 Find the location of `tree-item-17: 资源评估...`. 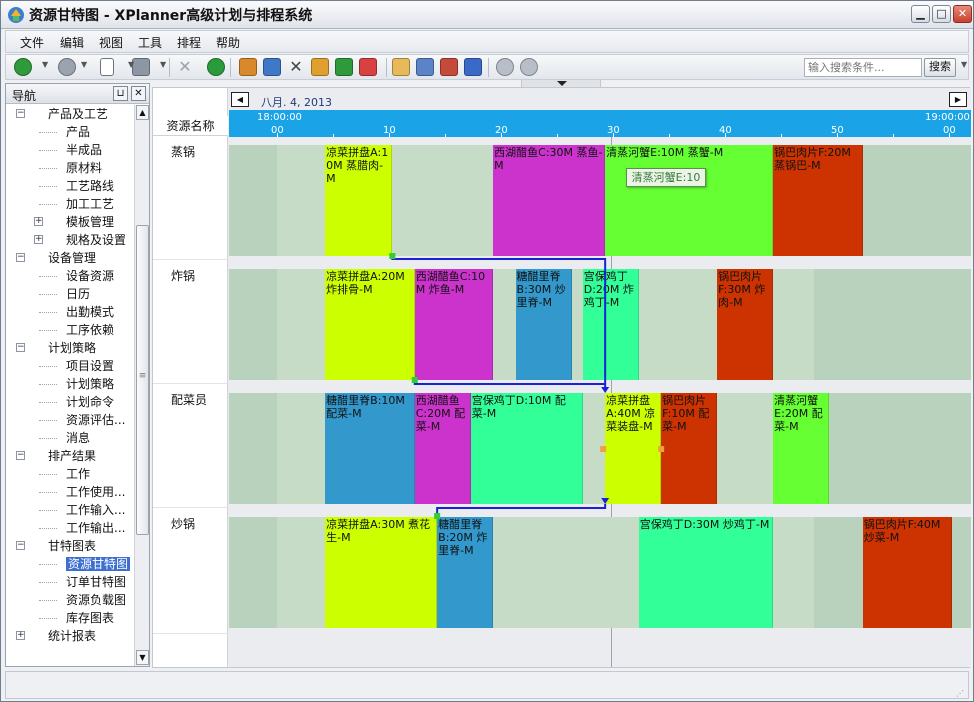

tree-item-17: 资源评估... is located at coordinates (95, 420).